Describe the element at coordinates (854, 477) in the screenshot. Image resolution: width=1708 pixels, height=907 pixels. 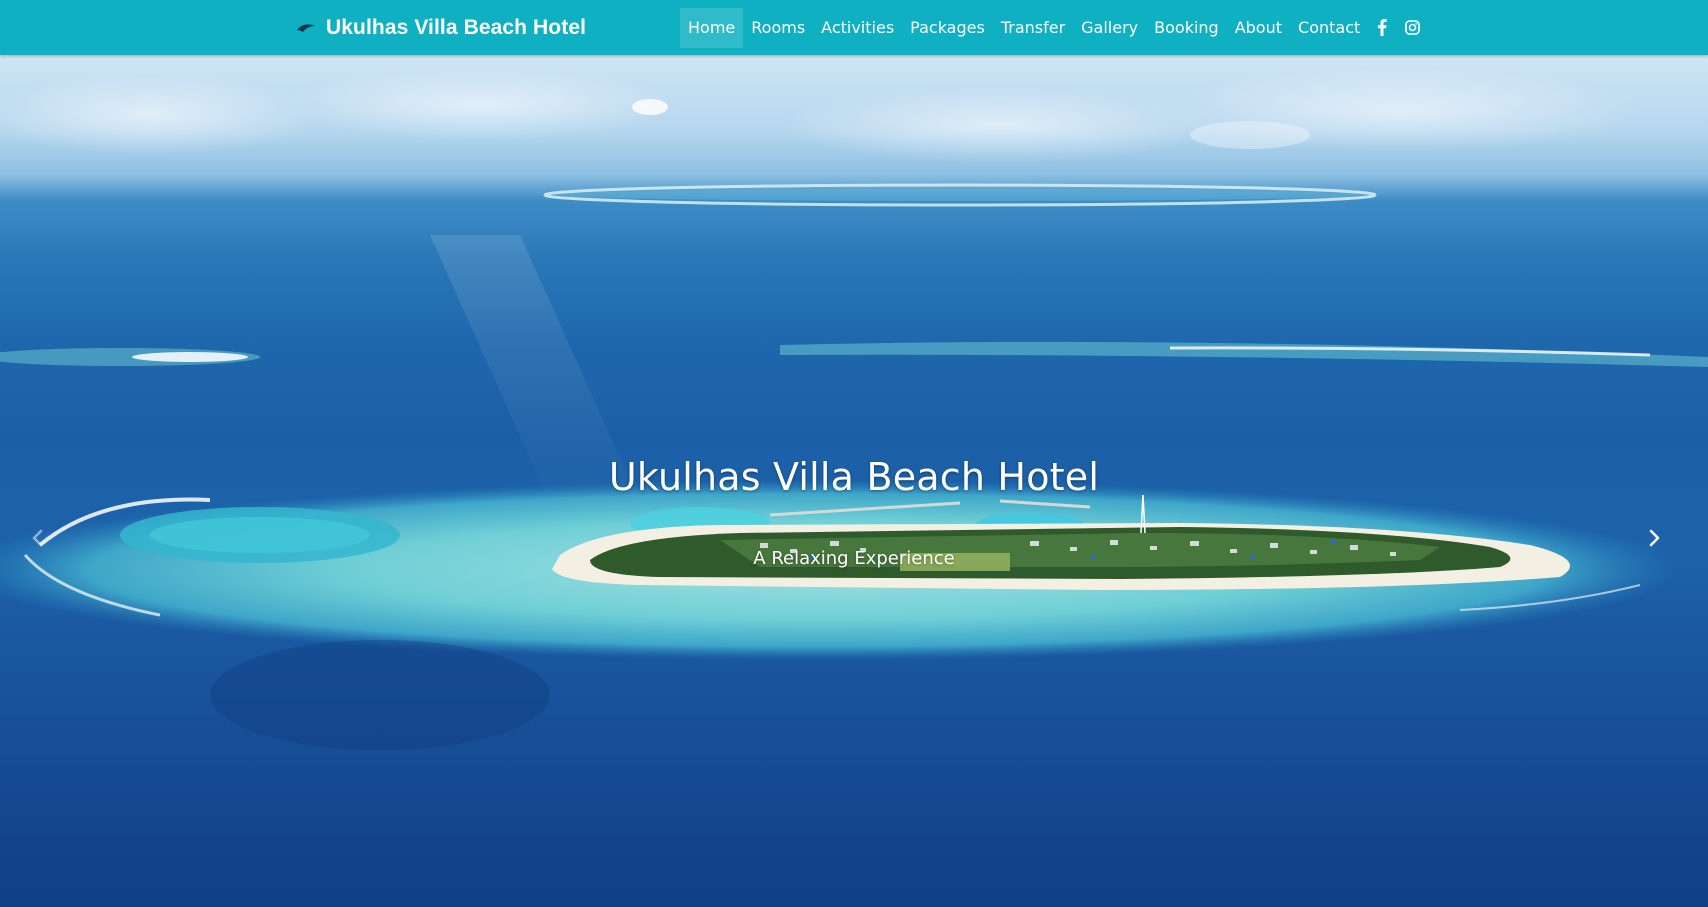
I see `hero-title: Ukulhas Villa Beach Hotel` at that location.